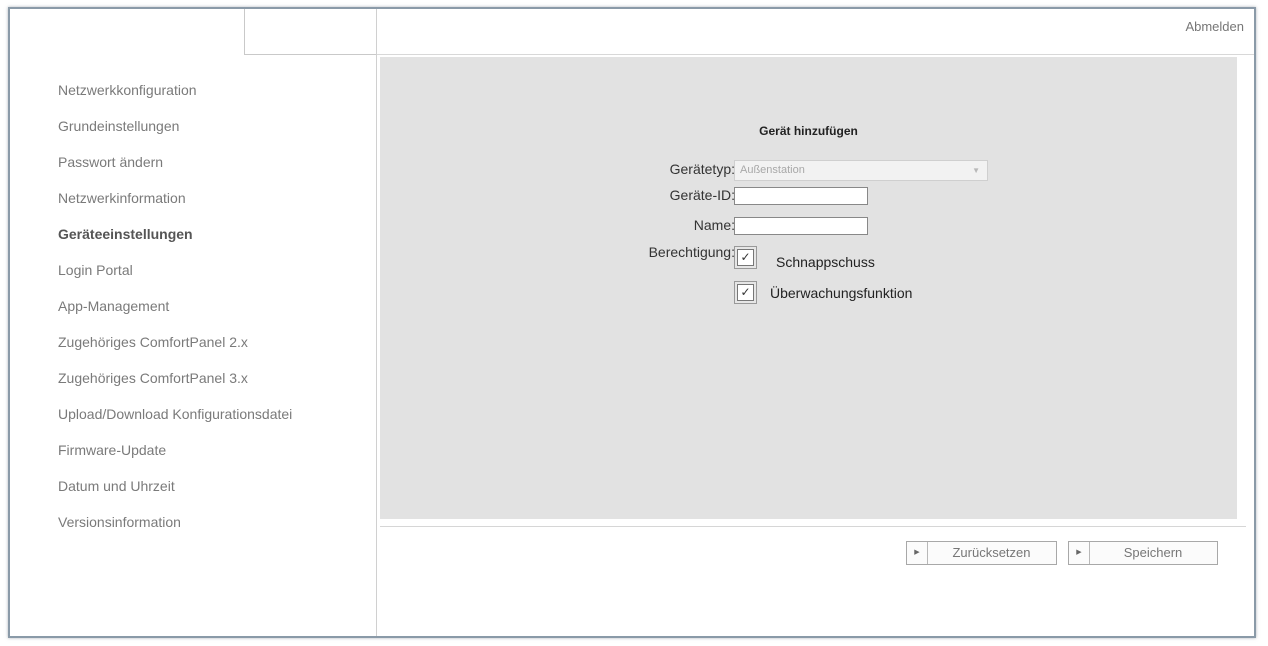  I want to click on sidebar-item-app-management: App-Management, so click(213, 313).